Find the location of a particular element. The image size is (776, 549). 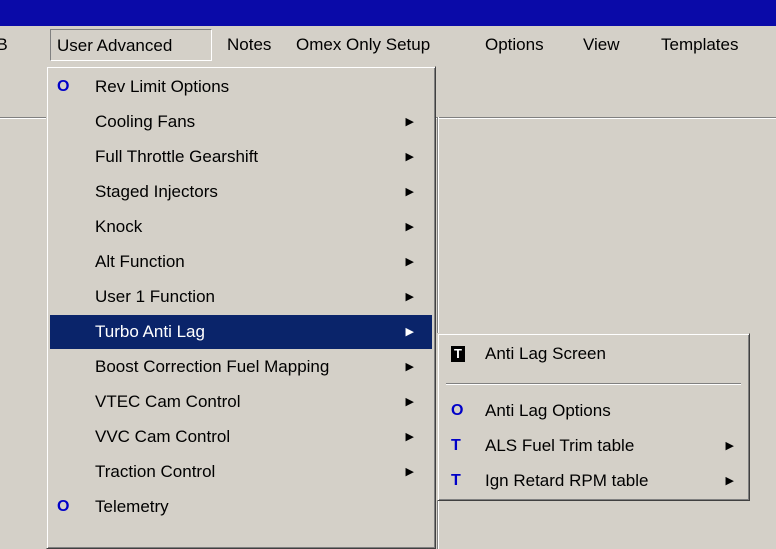

submenu-separator is located at coordinates (593, 384).